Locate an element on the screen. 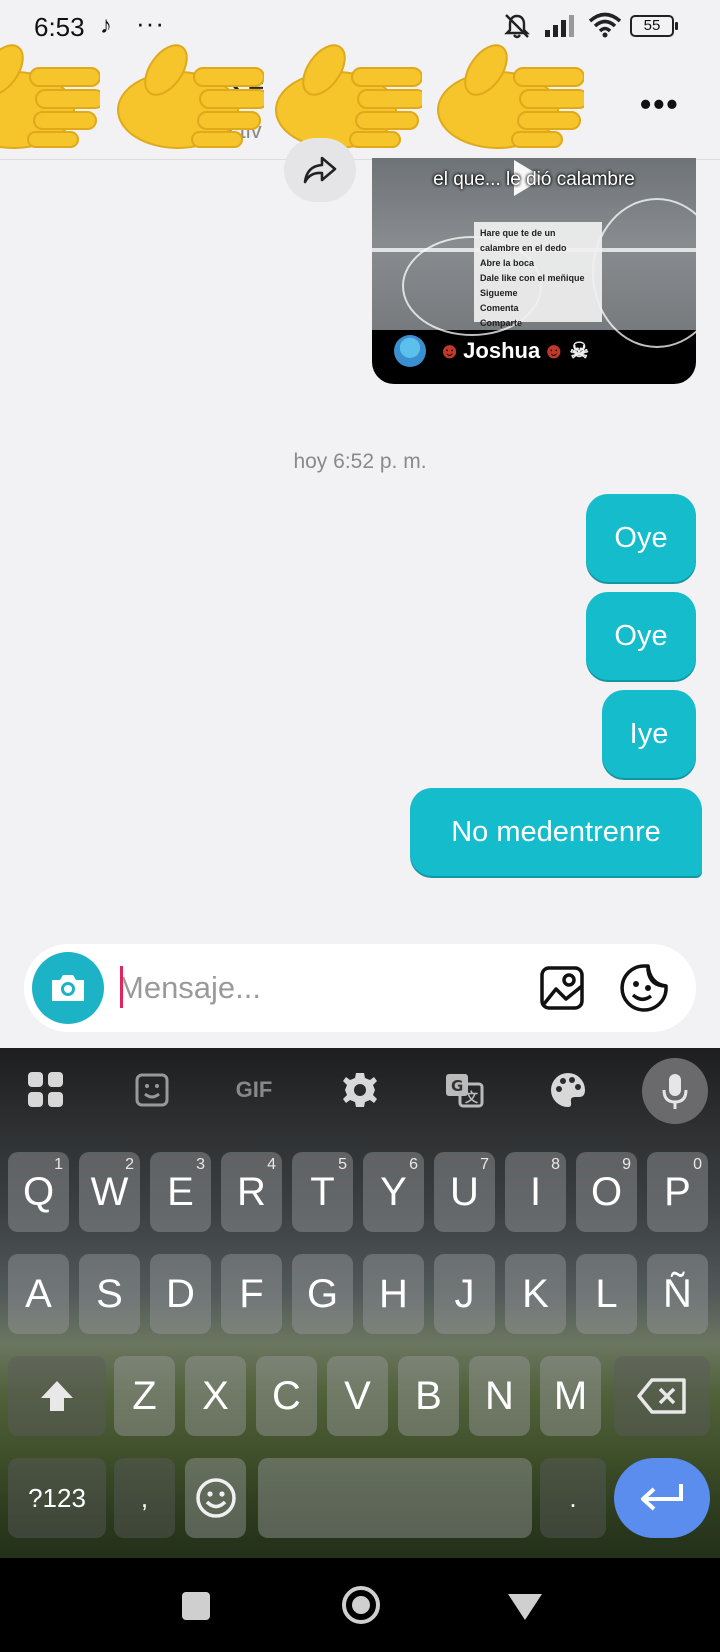  key-n: N is located at coordinates (499, 1396).